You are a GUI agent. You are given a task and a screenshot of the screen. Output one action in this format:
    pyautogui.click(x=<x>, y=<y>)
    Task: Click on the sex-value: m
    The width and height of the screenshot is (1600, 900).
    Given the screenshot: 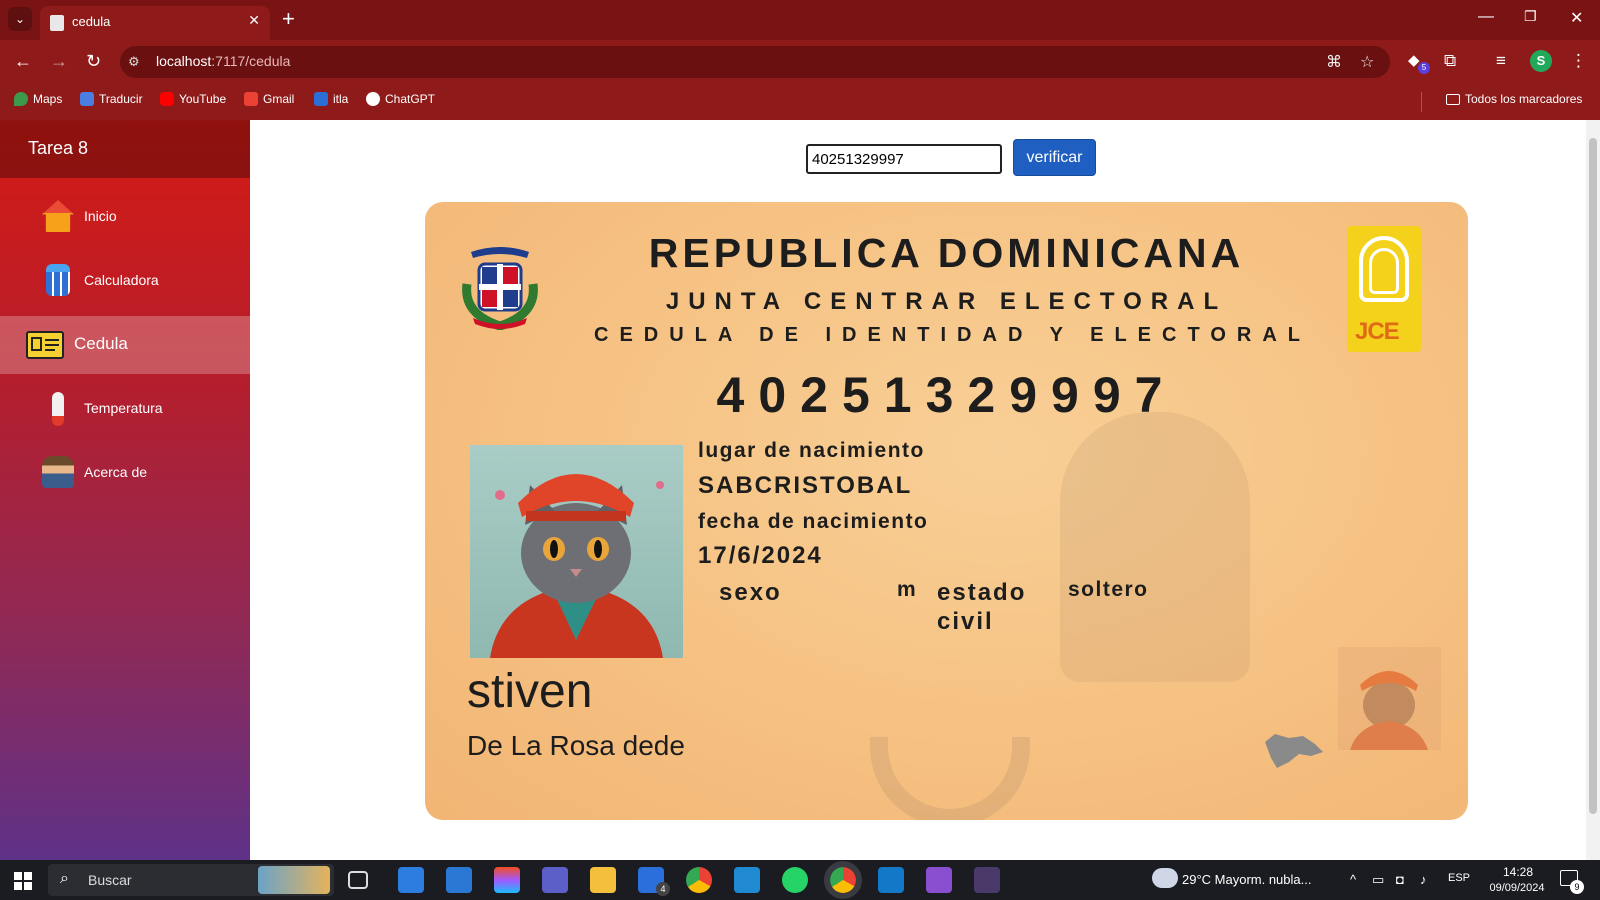 What is the action you would take?
    pyautogui.click(x=907, y=589)
    